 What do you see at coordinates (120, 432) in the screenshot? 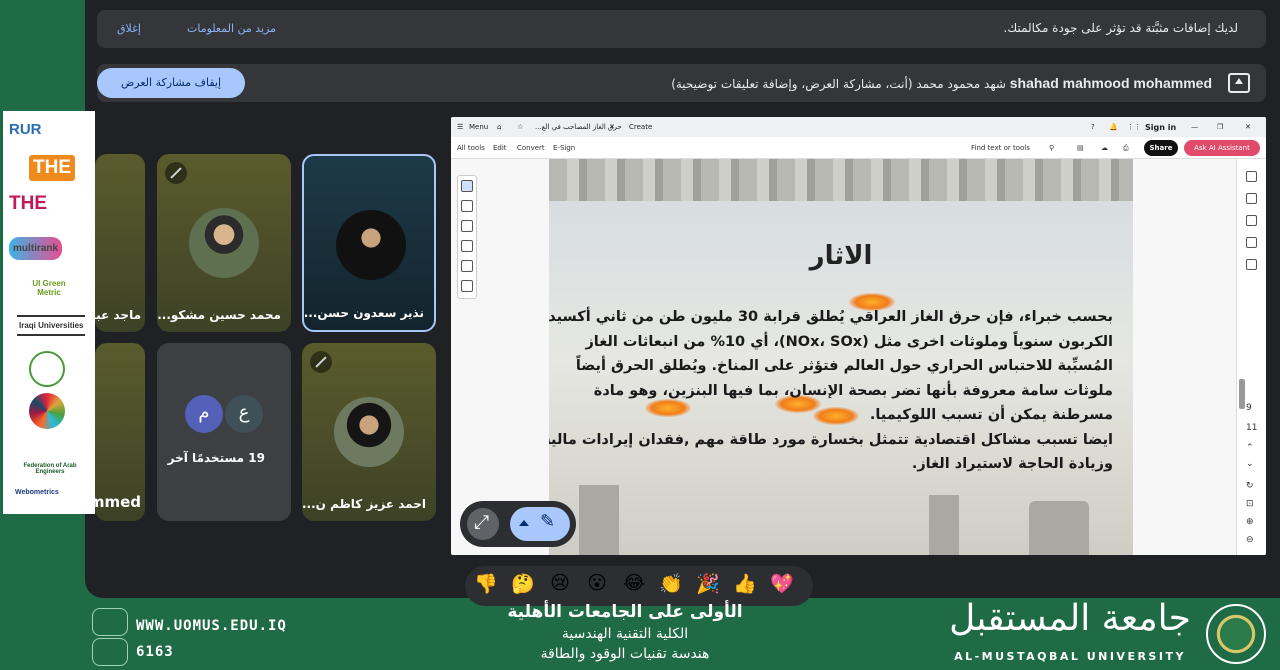
I see `participant-tile-partial: mmed` at bounding box center [120, 432].